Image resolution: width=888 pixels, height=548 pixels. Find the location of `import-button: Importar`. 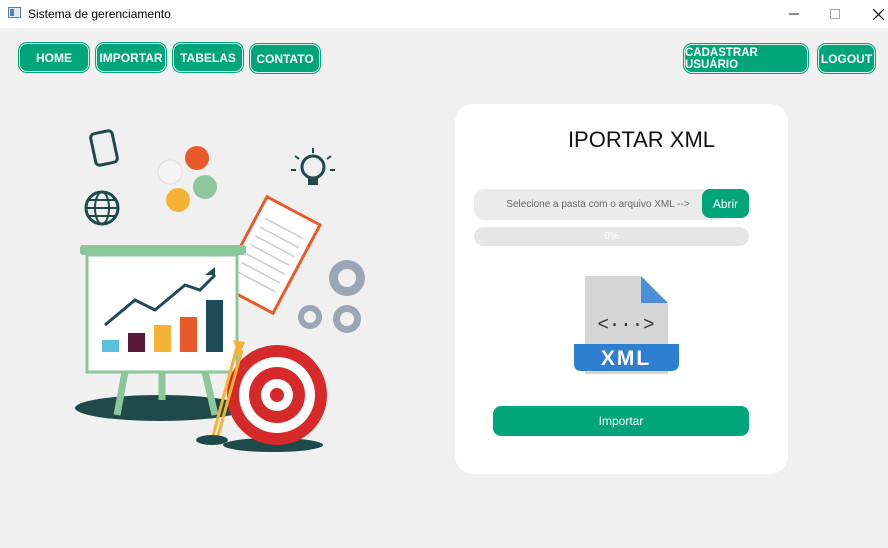

import-button: Importar is located at coordinates (621, 421).